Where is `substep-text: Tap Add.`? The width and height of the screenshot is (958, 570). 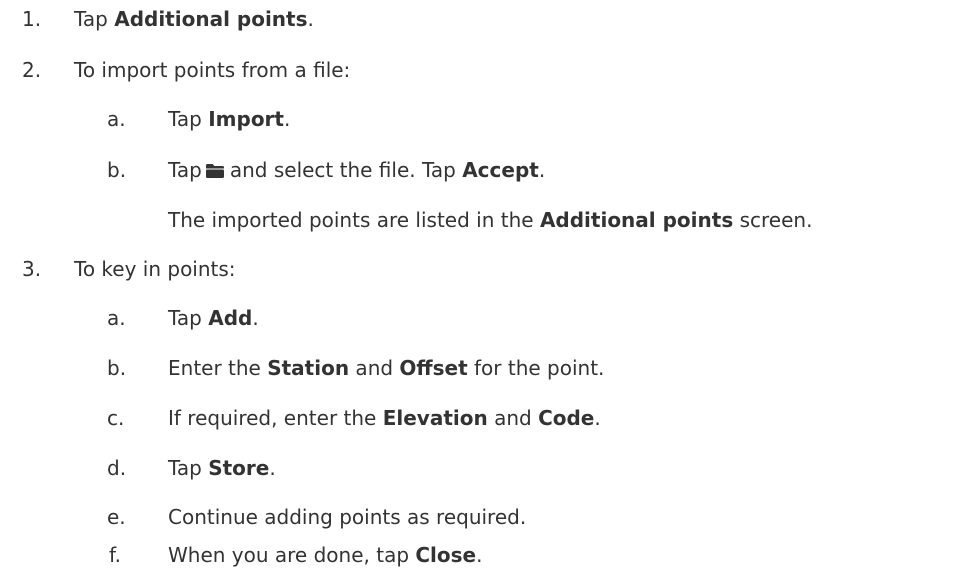 substep-text: Tap Add. is located at coordinates (213, 318).